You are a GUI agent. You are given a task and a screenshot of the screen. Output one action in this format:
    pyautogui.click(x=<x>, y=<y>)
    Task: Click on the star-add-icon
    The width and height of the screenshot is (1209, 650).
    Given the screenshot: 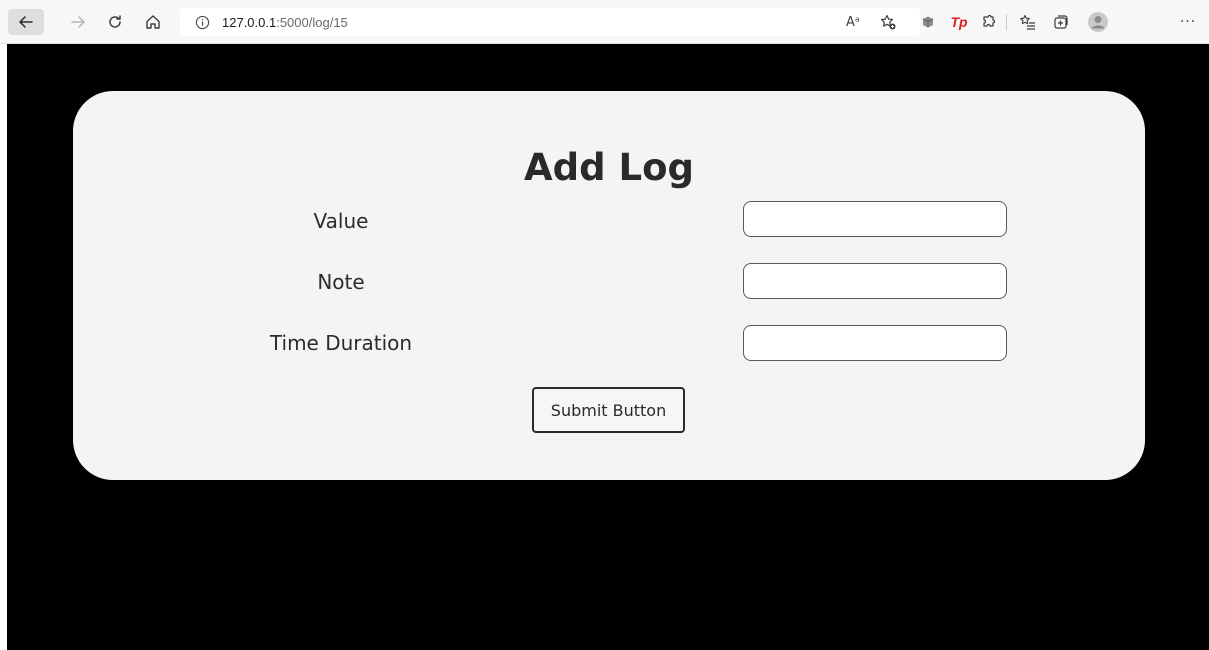 What is the action you would take?
    pyautogui.click(x=888, y=22)
    